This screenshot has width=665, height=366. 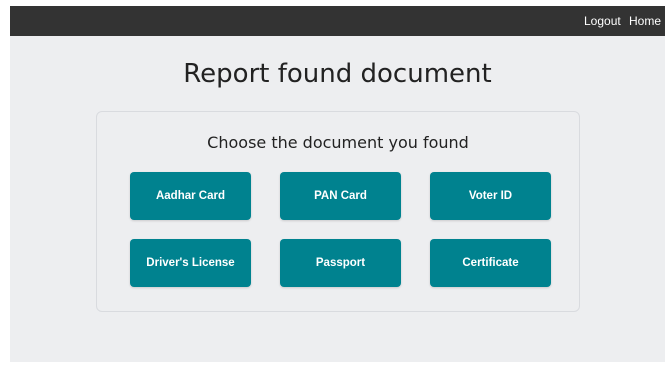 What do you see at coordinates (190, 196) in the screenshot?
I see `aadhar-card-button: Aadhar Card` at bounding box center [190, 196].